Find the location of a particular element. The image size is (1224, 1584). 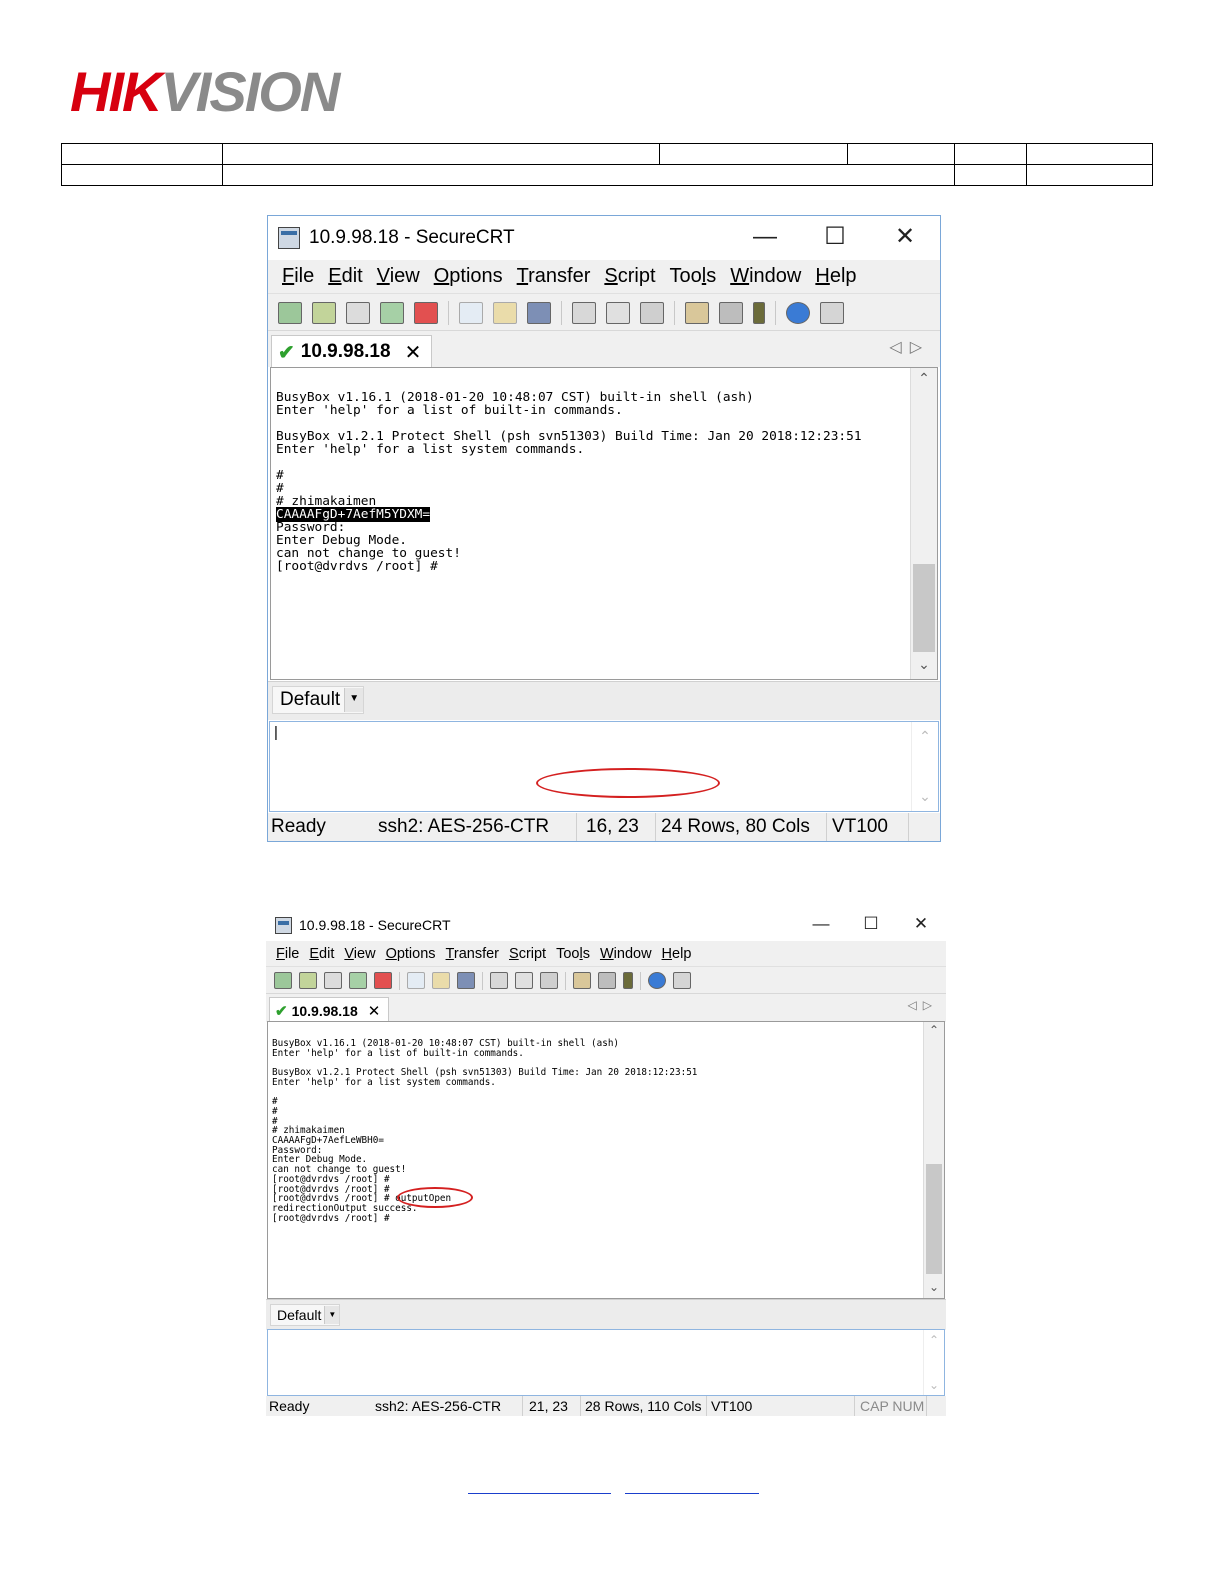

session-bar: Default ▼ is located at coordinates (606, 1314).